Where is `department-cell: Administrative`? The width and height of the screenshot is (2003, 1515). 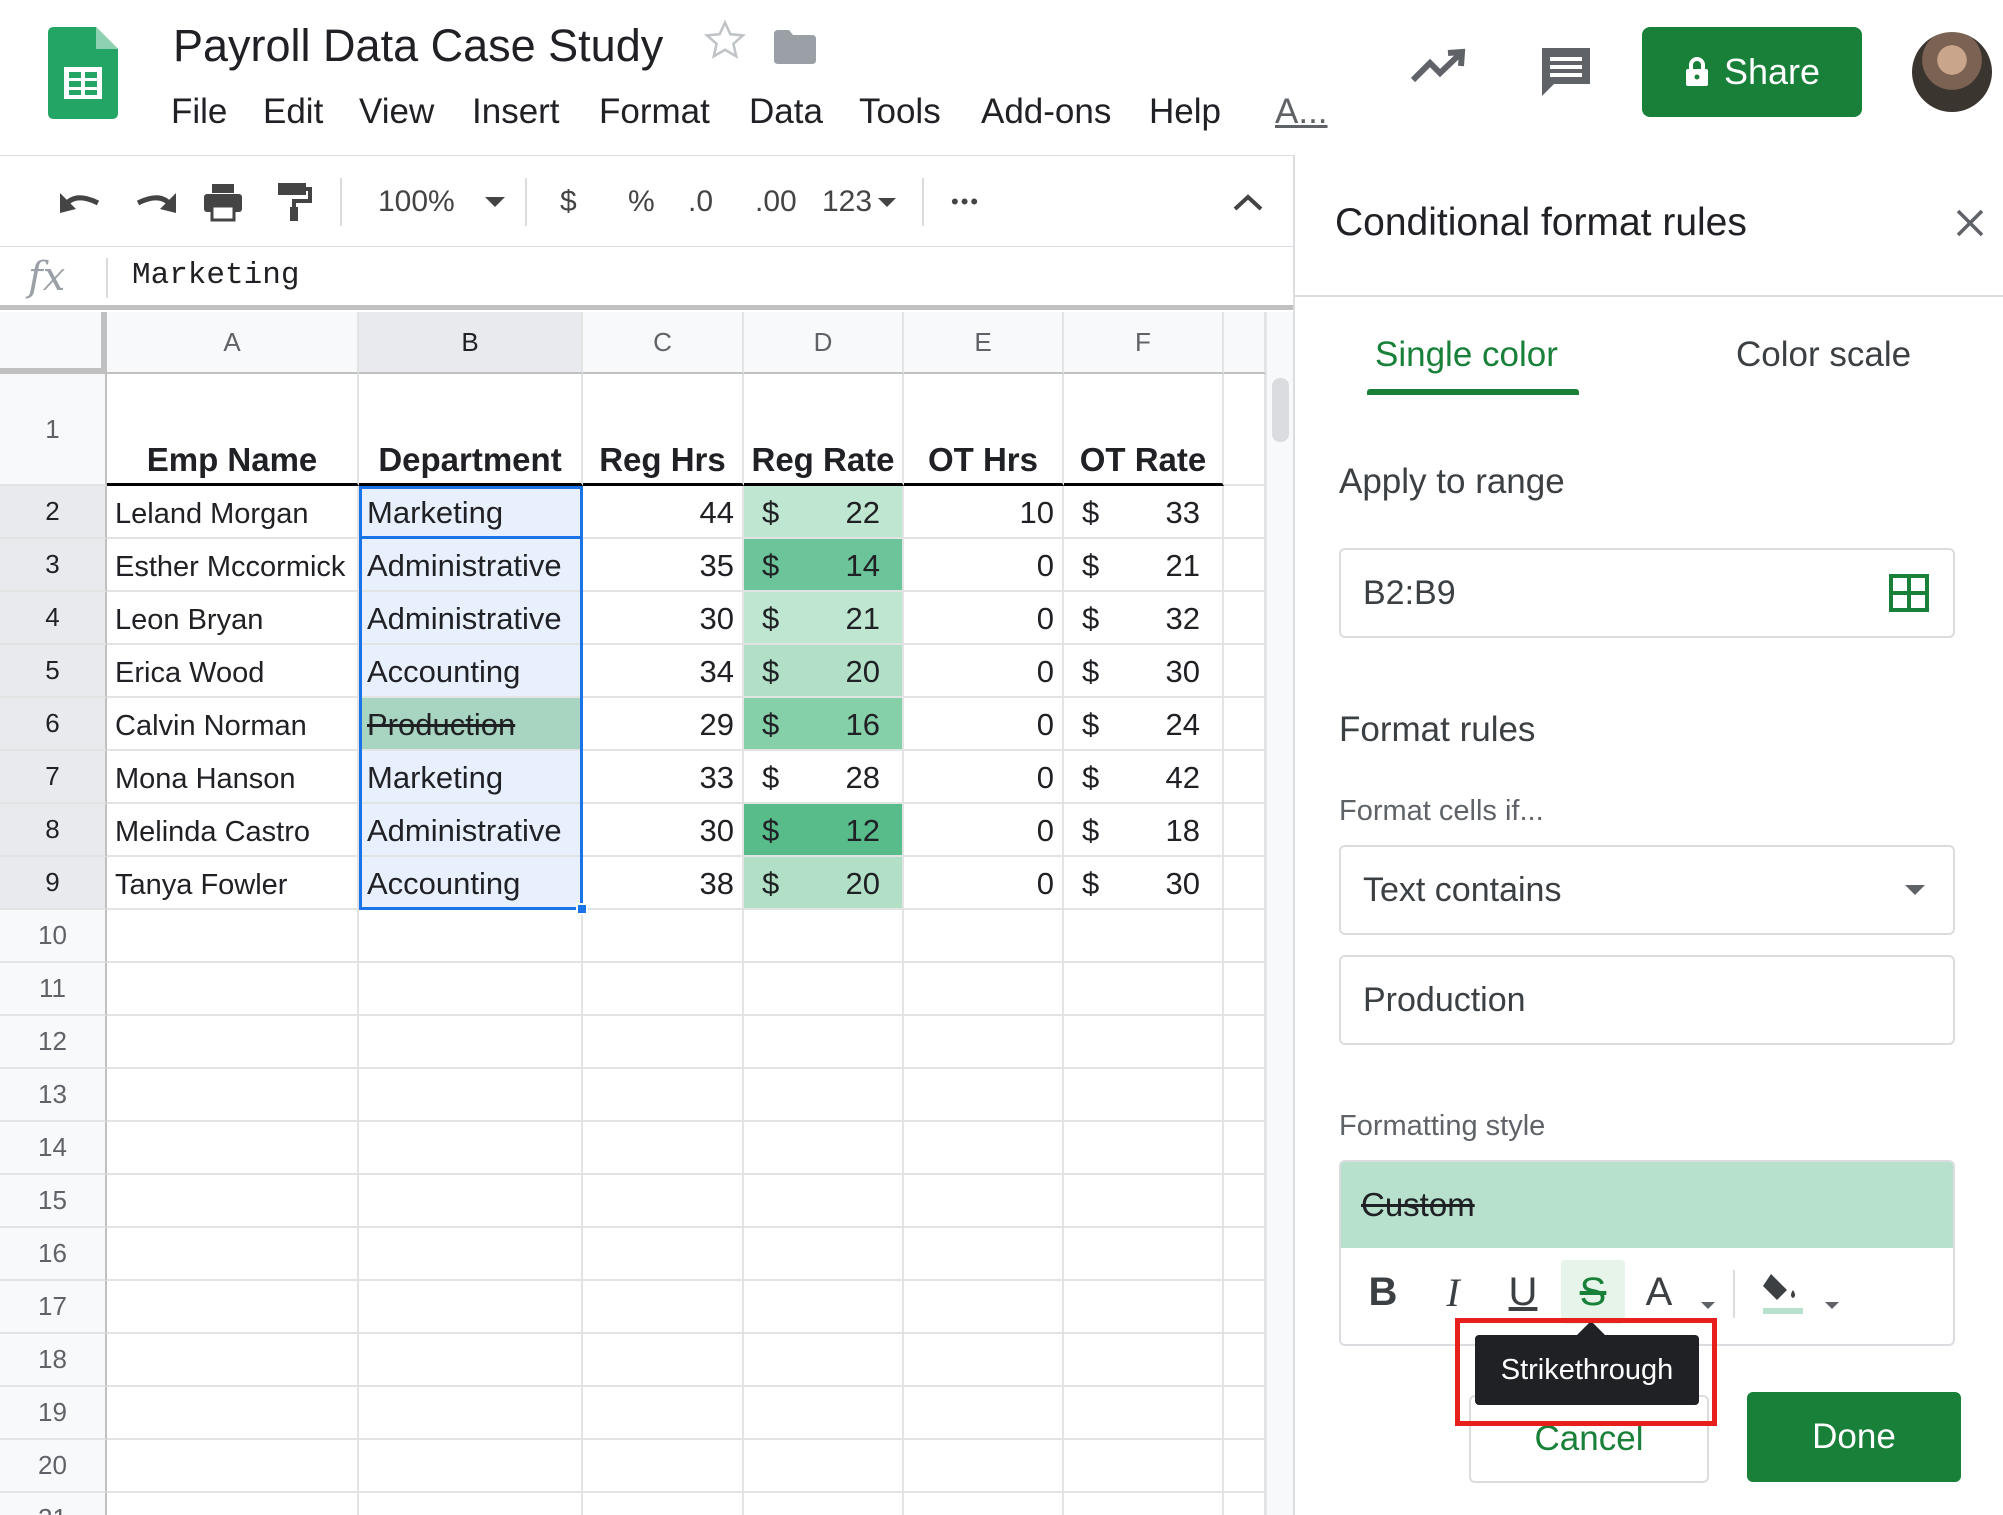 department-cell: Administrative is located at coordinates (471, 565).